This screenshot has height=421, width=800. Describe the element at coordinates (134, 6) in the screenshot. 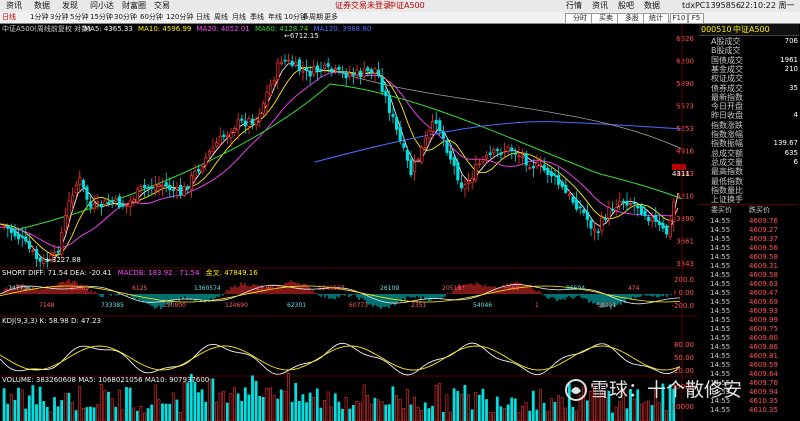

I see `menu-item-wealth: 财富圈` at that location.